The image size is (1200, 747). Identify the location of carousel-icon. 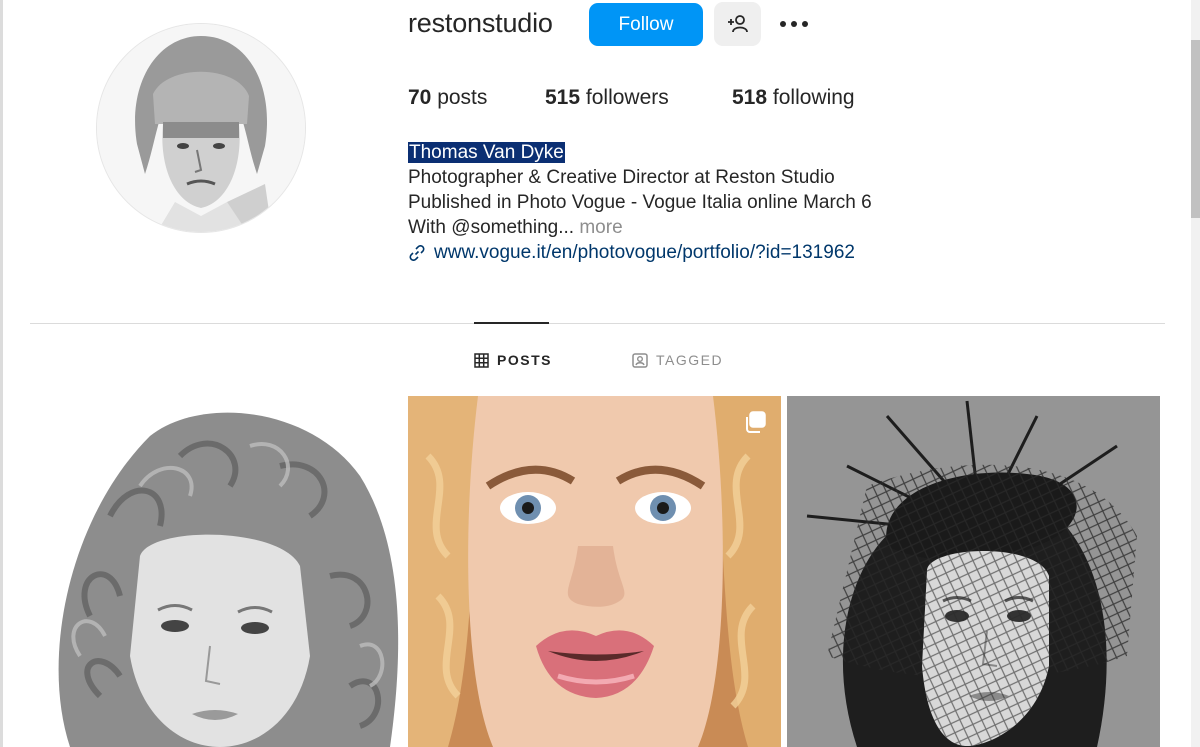
(756, 422).